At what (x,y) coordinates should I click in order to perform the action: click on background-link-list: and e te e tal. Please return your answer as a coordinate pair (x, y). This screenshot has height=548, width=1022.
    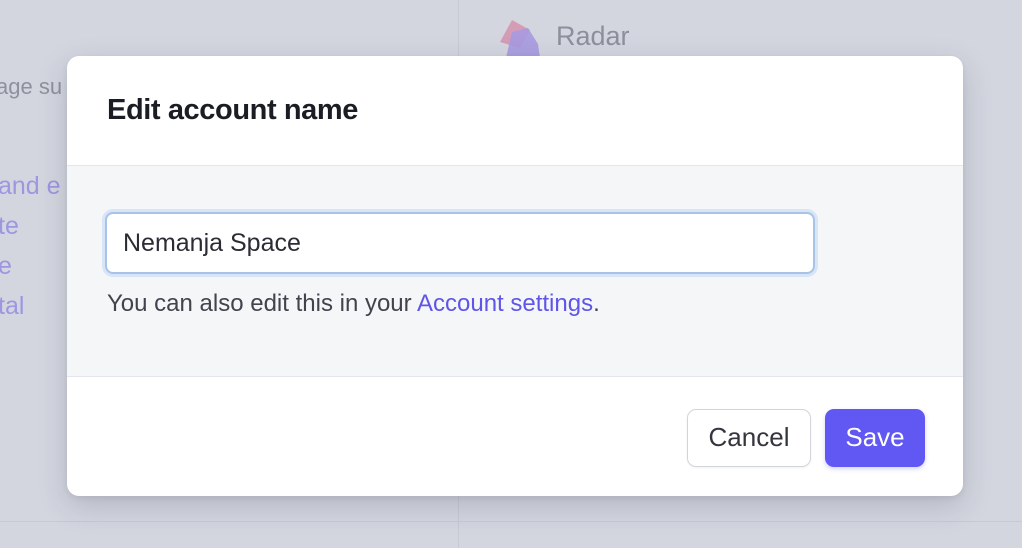
    Looking at the image, I should click on (30, 246).